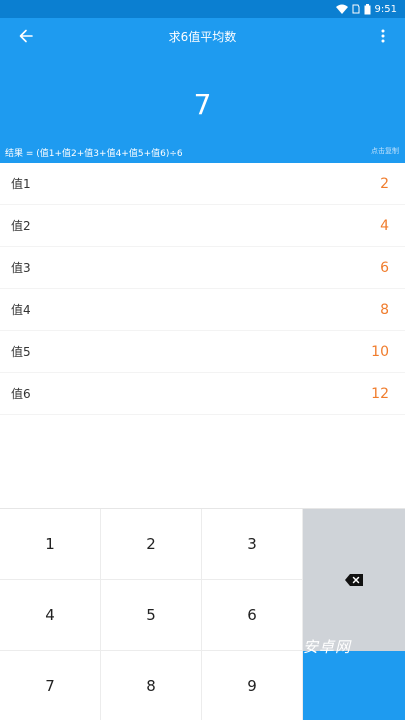  I want to click on value-row-6: 值6 12, so click(202, 394).